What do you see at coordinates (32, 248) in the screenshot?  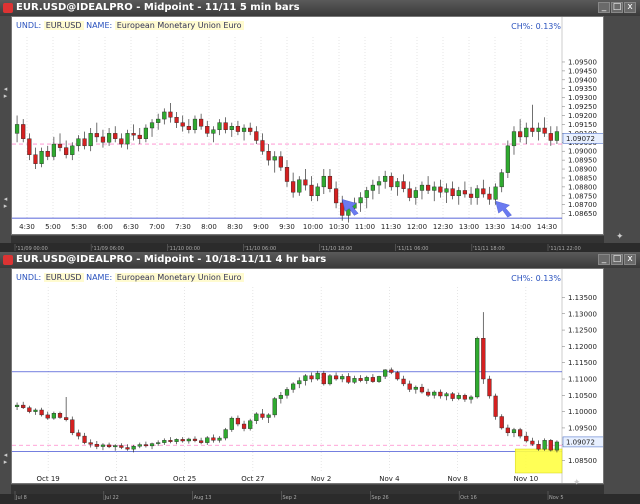 I see `strip-date-label: '11/09 00:00` at bounding box center [32, 248].